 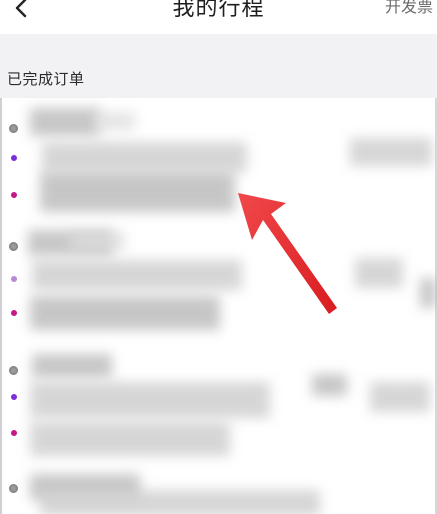 I want to click on order-card, so click(x=218, y=492).